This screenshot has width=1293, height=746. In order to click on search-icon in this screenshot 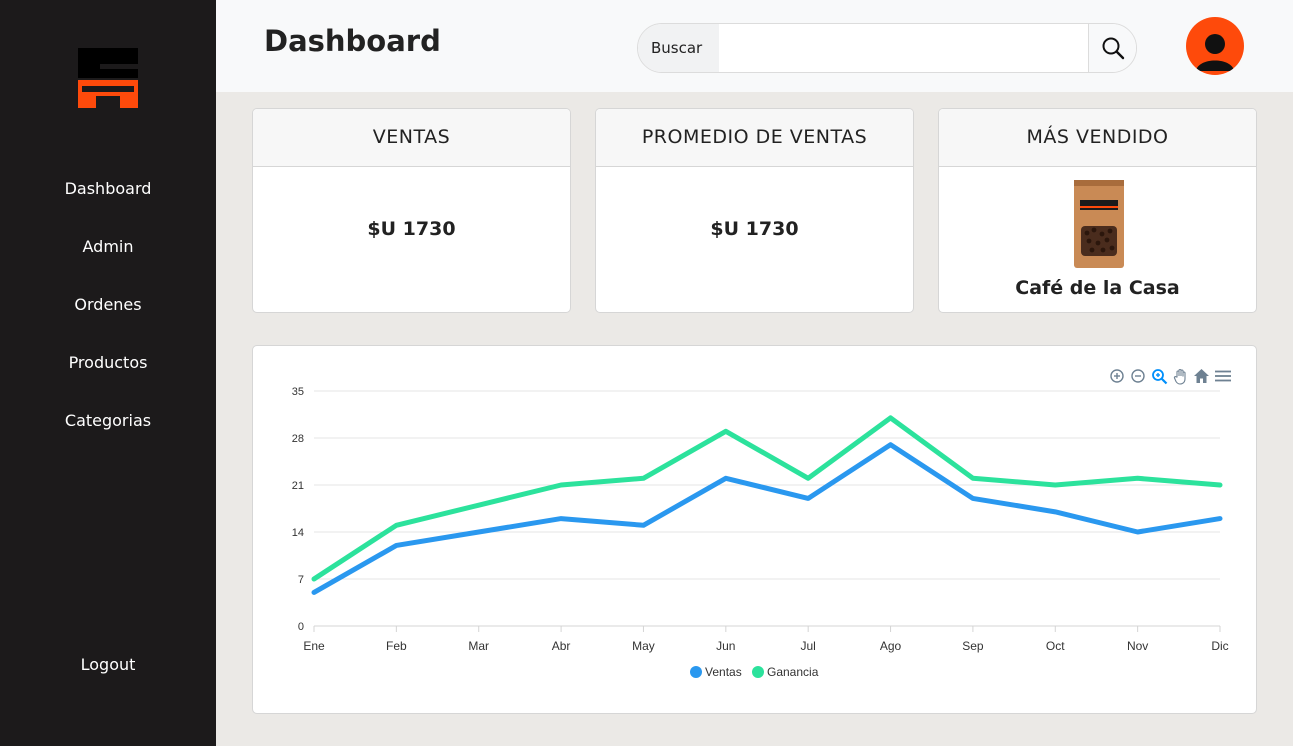, I will do `click(1113, 48)`.